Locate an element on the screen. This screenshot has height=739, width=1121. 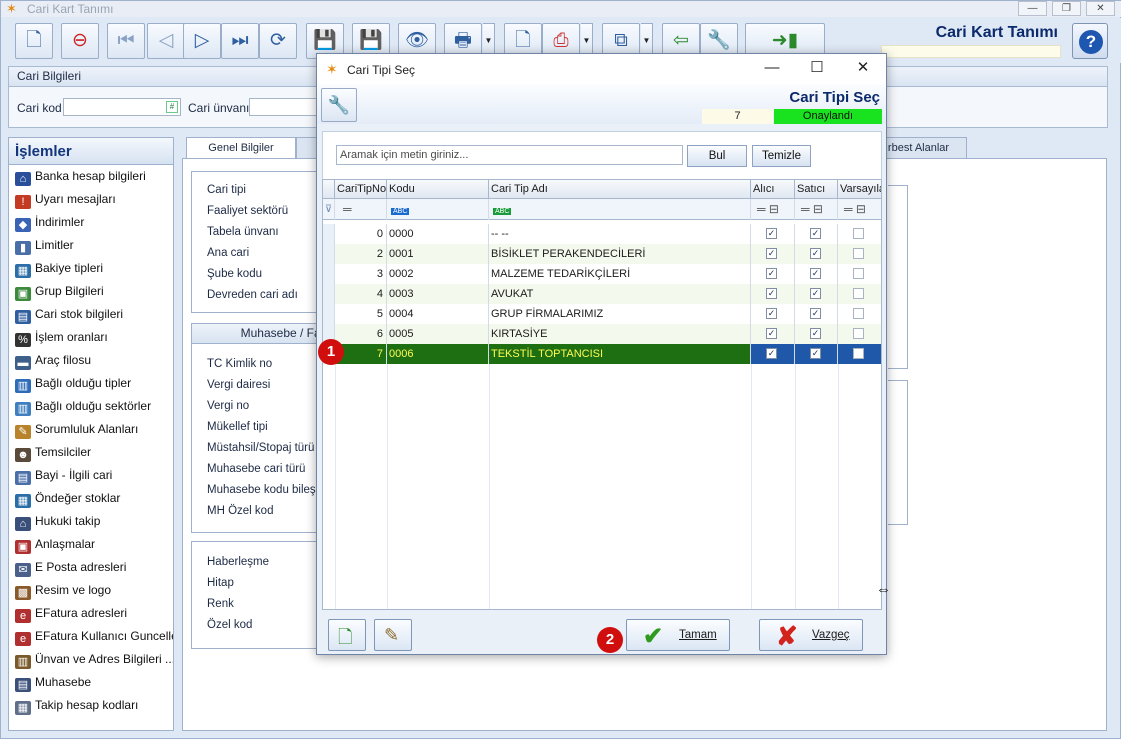
sidebar-item: ✎ Sorumluluk Alanları is located at coordinates (91, 429).